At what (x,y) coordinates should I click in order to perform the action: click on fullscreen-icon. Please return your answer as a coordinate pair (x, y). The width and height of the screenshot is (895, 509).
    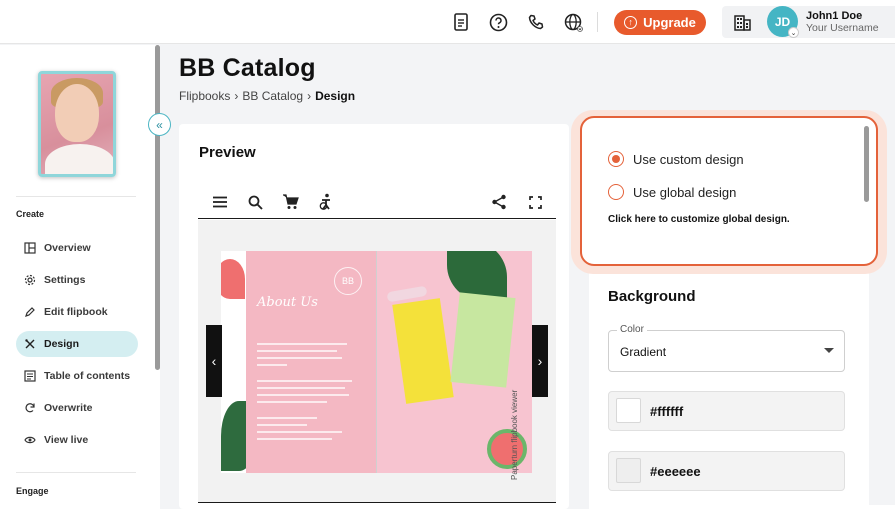
    Looking at the image, I should click on (535, 202).